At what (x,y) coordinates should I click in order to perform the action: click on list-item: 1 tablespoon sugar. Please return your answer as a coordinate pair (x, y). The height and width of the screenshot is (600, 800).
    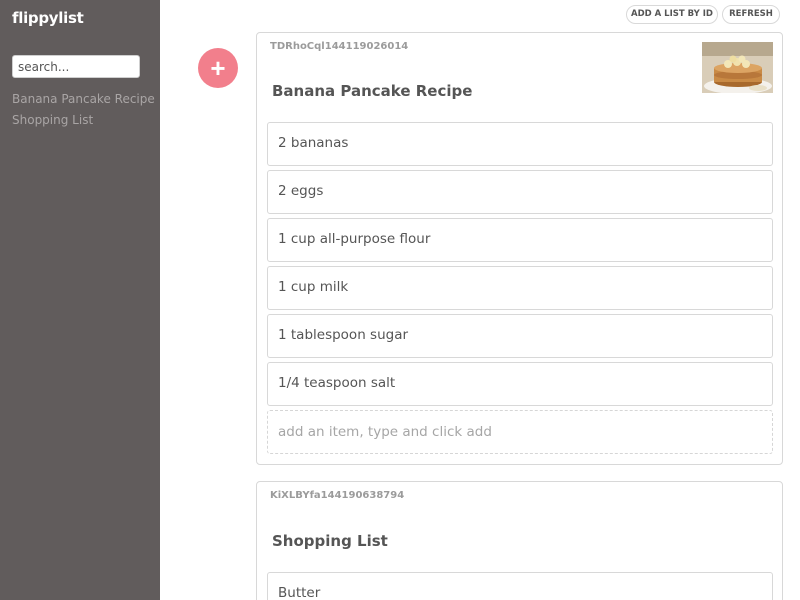
    Looking at the image, I should click on (520, 336).